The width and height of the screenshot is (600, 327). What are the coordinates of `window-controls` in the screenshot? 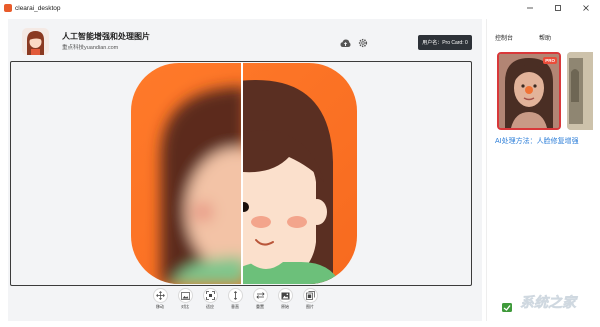 It's located at (558, 8).